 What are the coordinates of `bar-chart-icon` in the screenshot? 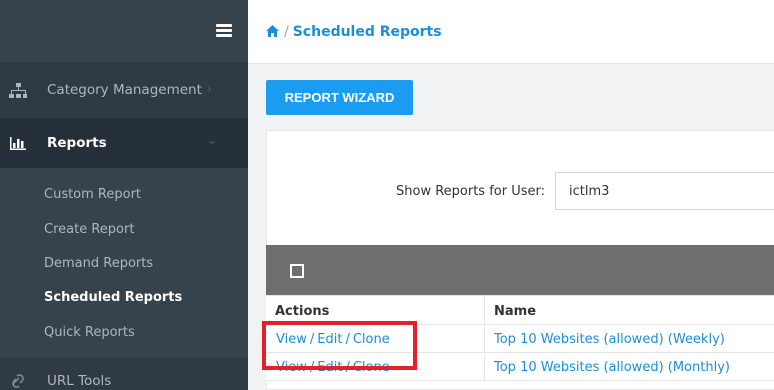 It's located at (18, 143).